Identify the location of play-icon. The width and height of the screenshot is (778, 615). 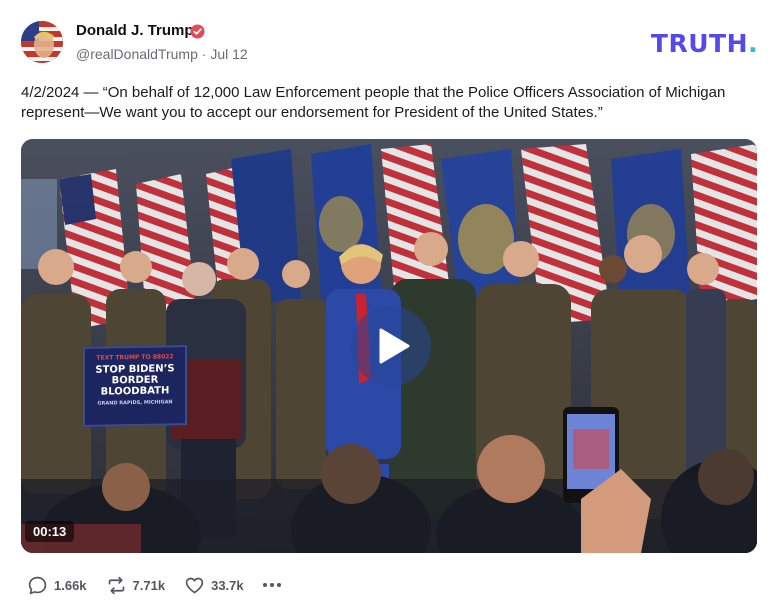
(394, 346).